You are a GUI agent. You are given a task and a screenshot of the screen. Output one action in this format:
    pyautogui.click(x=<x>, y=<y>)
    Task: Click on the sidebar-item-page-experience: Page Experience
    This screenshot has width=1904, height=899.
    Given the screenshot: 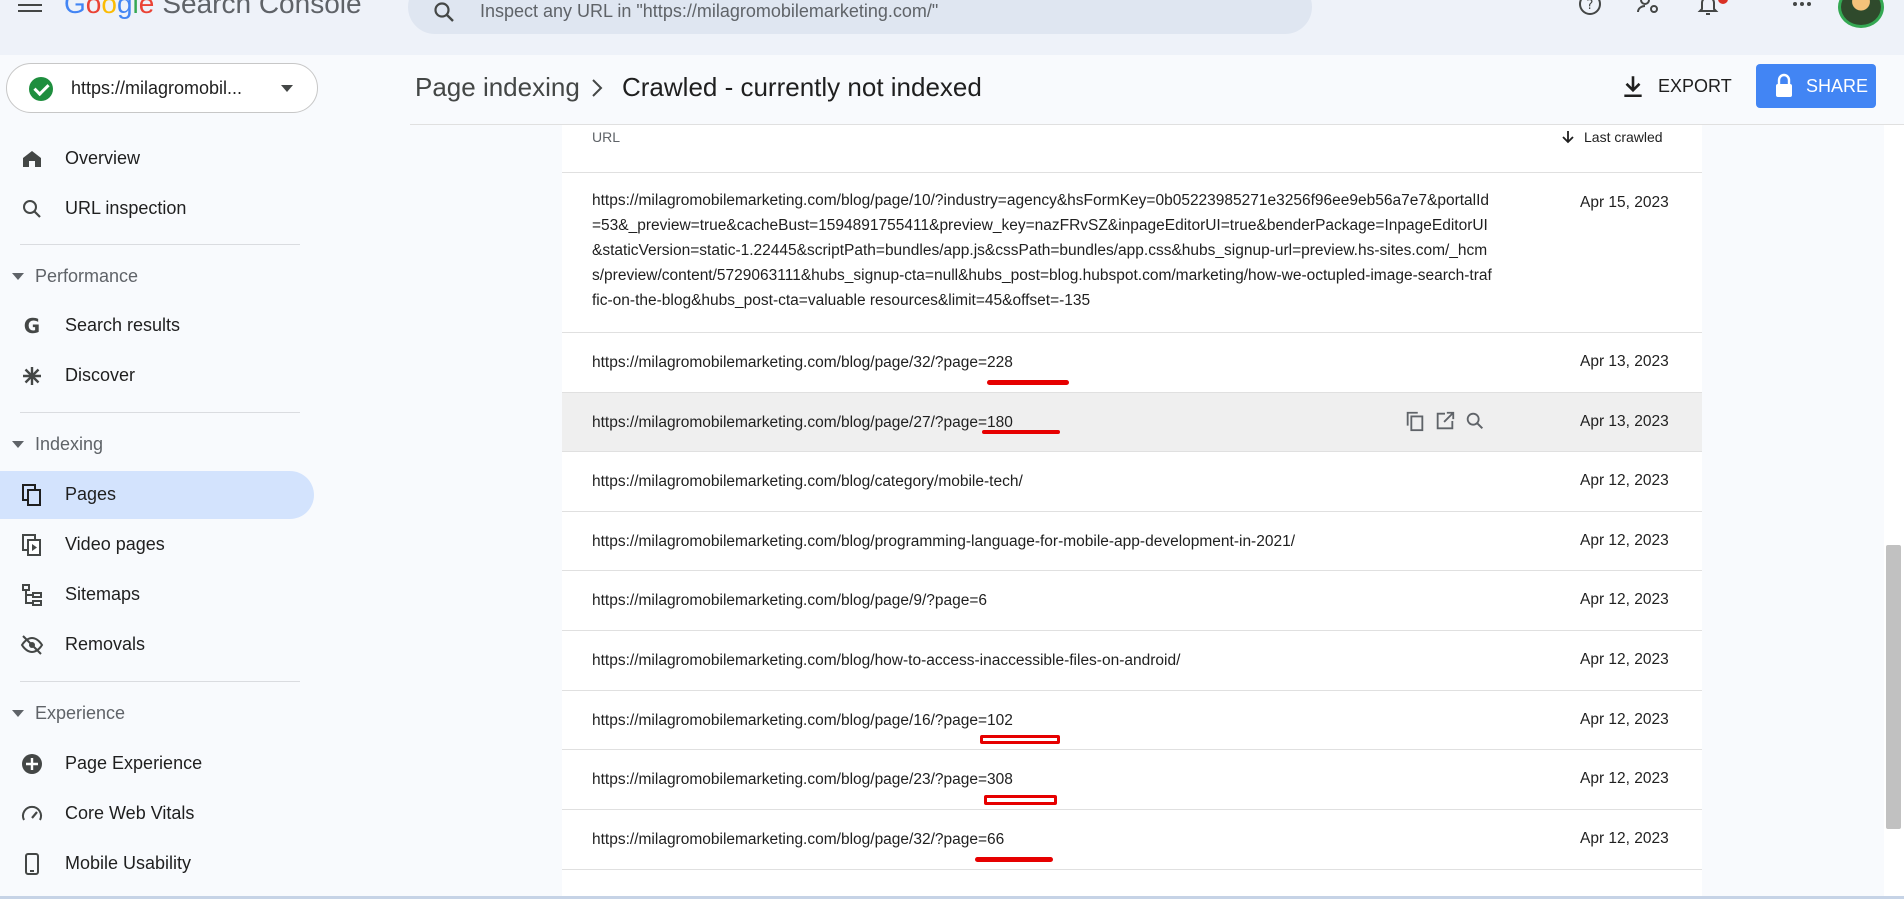 What is the action you would take?
    pyautogui.click(x=157, y=764)
    